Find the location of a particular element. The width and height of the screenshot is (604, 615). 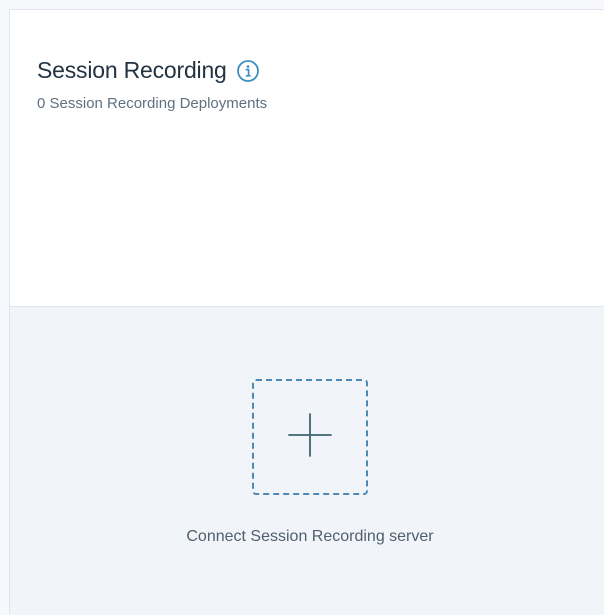

panel-title: Session Recording is located at coordinates (132, 70).